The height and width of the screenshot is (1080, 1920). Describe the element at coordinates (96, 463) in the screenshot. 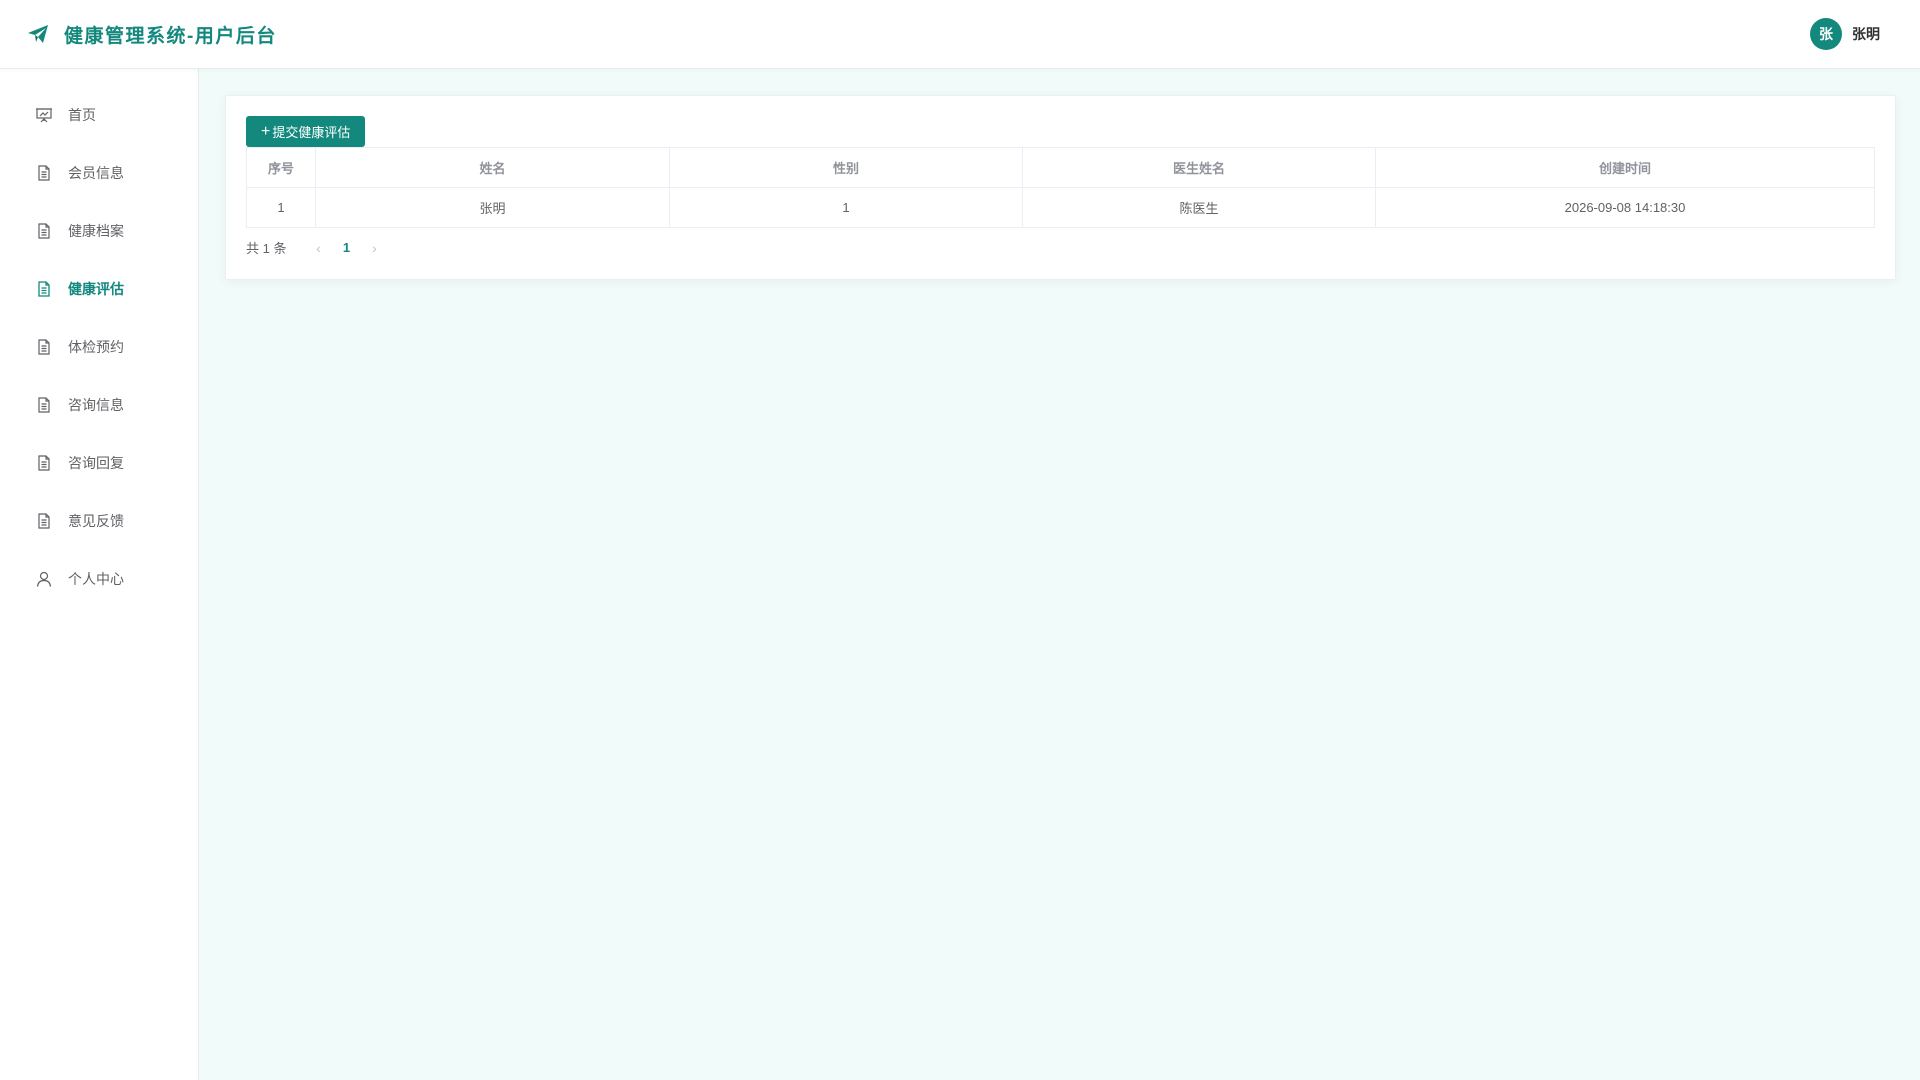

I see `sidebar-item-label: 咨询回复` at that location.